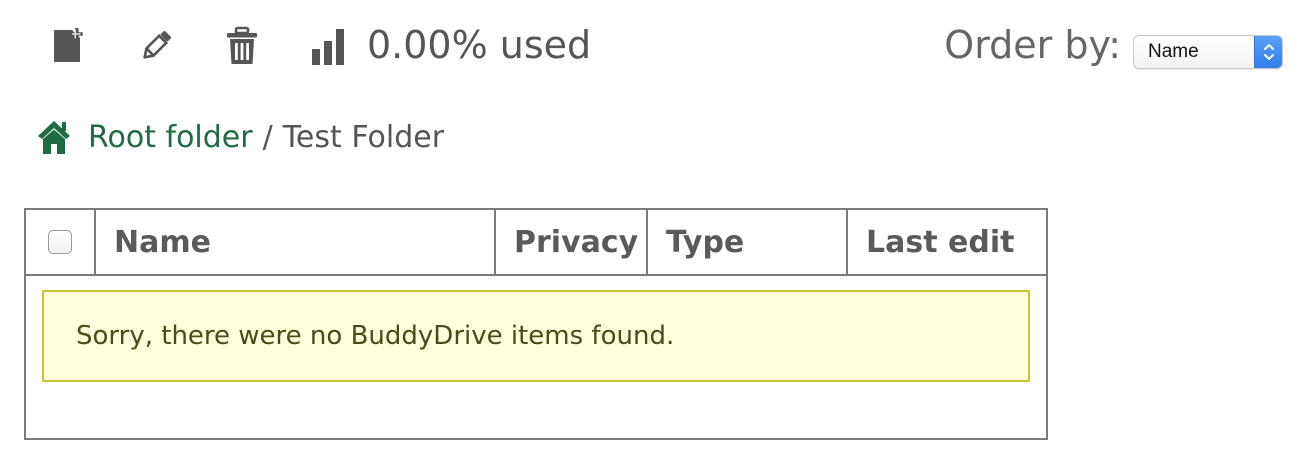 The image size is (1302, 460). Describe the element at coordinates (363, 137) in the screenshot. I see `breadcrumb-current-folder: Test Folder` at that location.